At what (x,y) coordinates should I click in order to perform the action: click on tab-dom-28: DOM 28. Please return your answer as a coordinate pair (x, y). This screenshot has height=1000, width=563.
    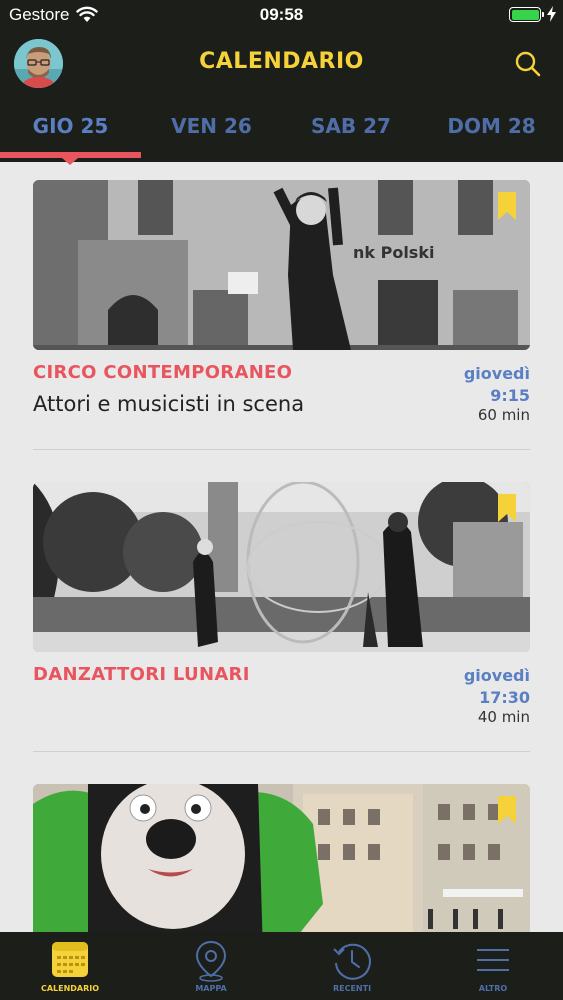
    Looking at the image, I should click on (491, 126).